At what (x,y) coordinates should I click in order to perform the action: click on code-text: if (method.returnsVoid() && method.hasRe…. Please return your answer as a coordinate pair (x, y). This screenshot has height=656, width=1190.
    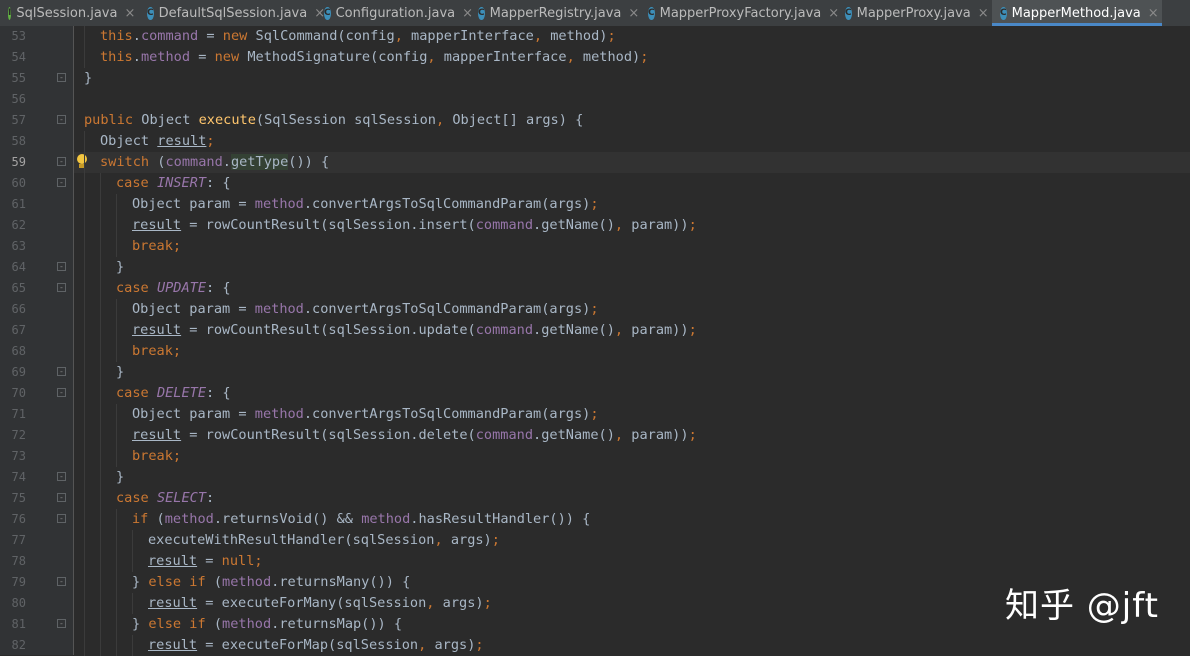
    Looking at the image, I should click on (361, 519).